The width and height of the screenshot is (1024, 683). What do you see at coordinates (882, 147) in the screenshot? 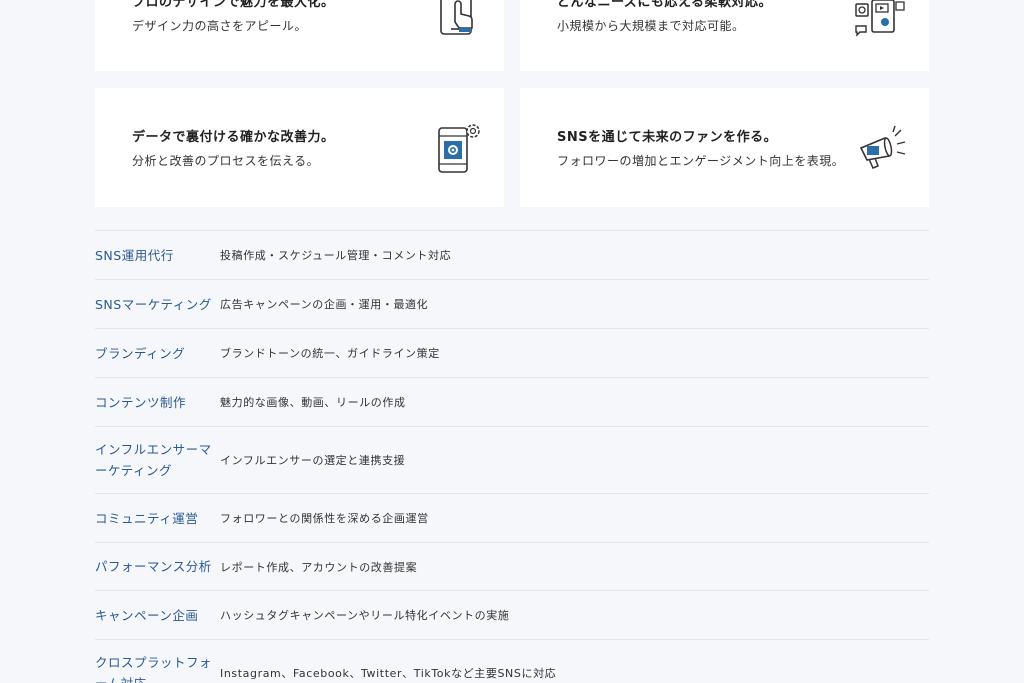
I see `megaphone-icon` at bounding box center [882, 147].